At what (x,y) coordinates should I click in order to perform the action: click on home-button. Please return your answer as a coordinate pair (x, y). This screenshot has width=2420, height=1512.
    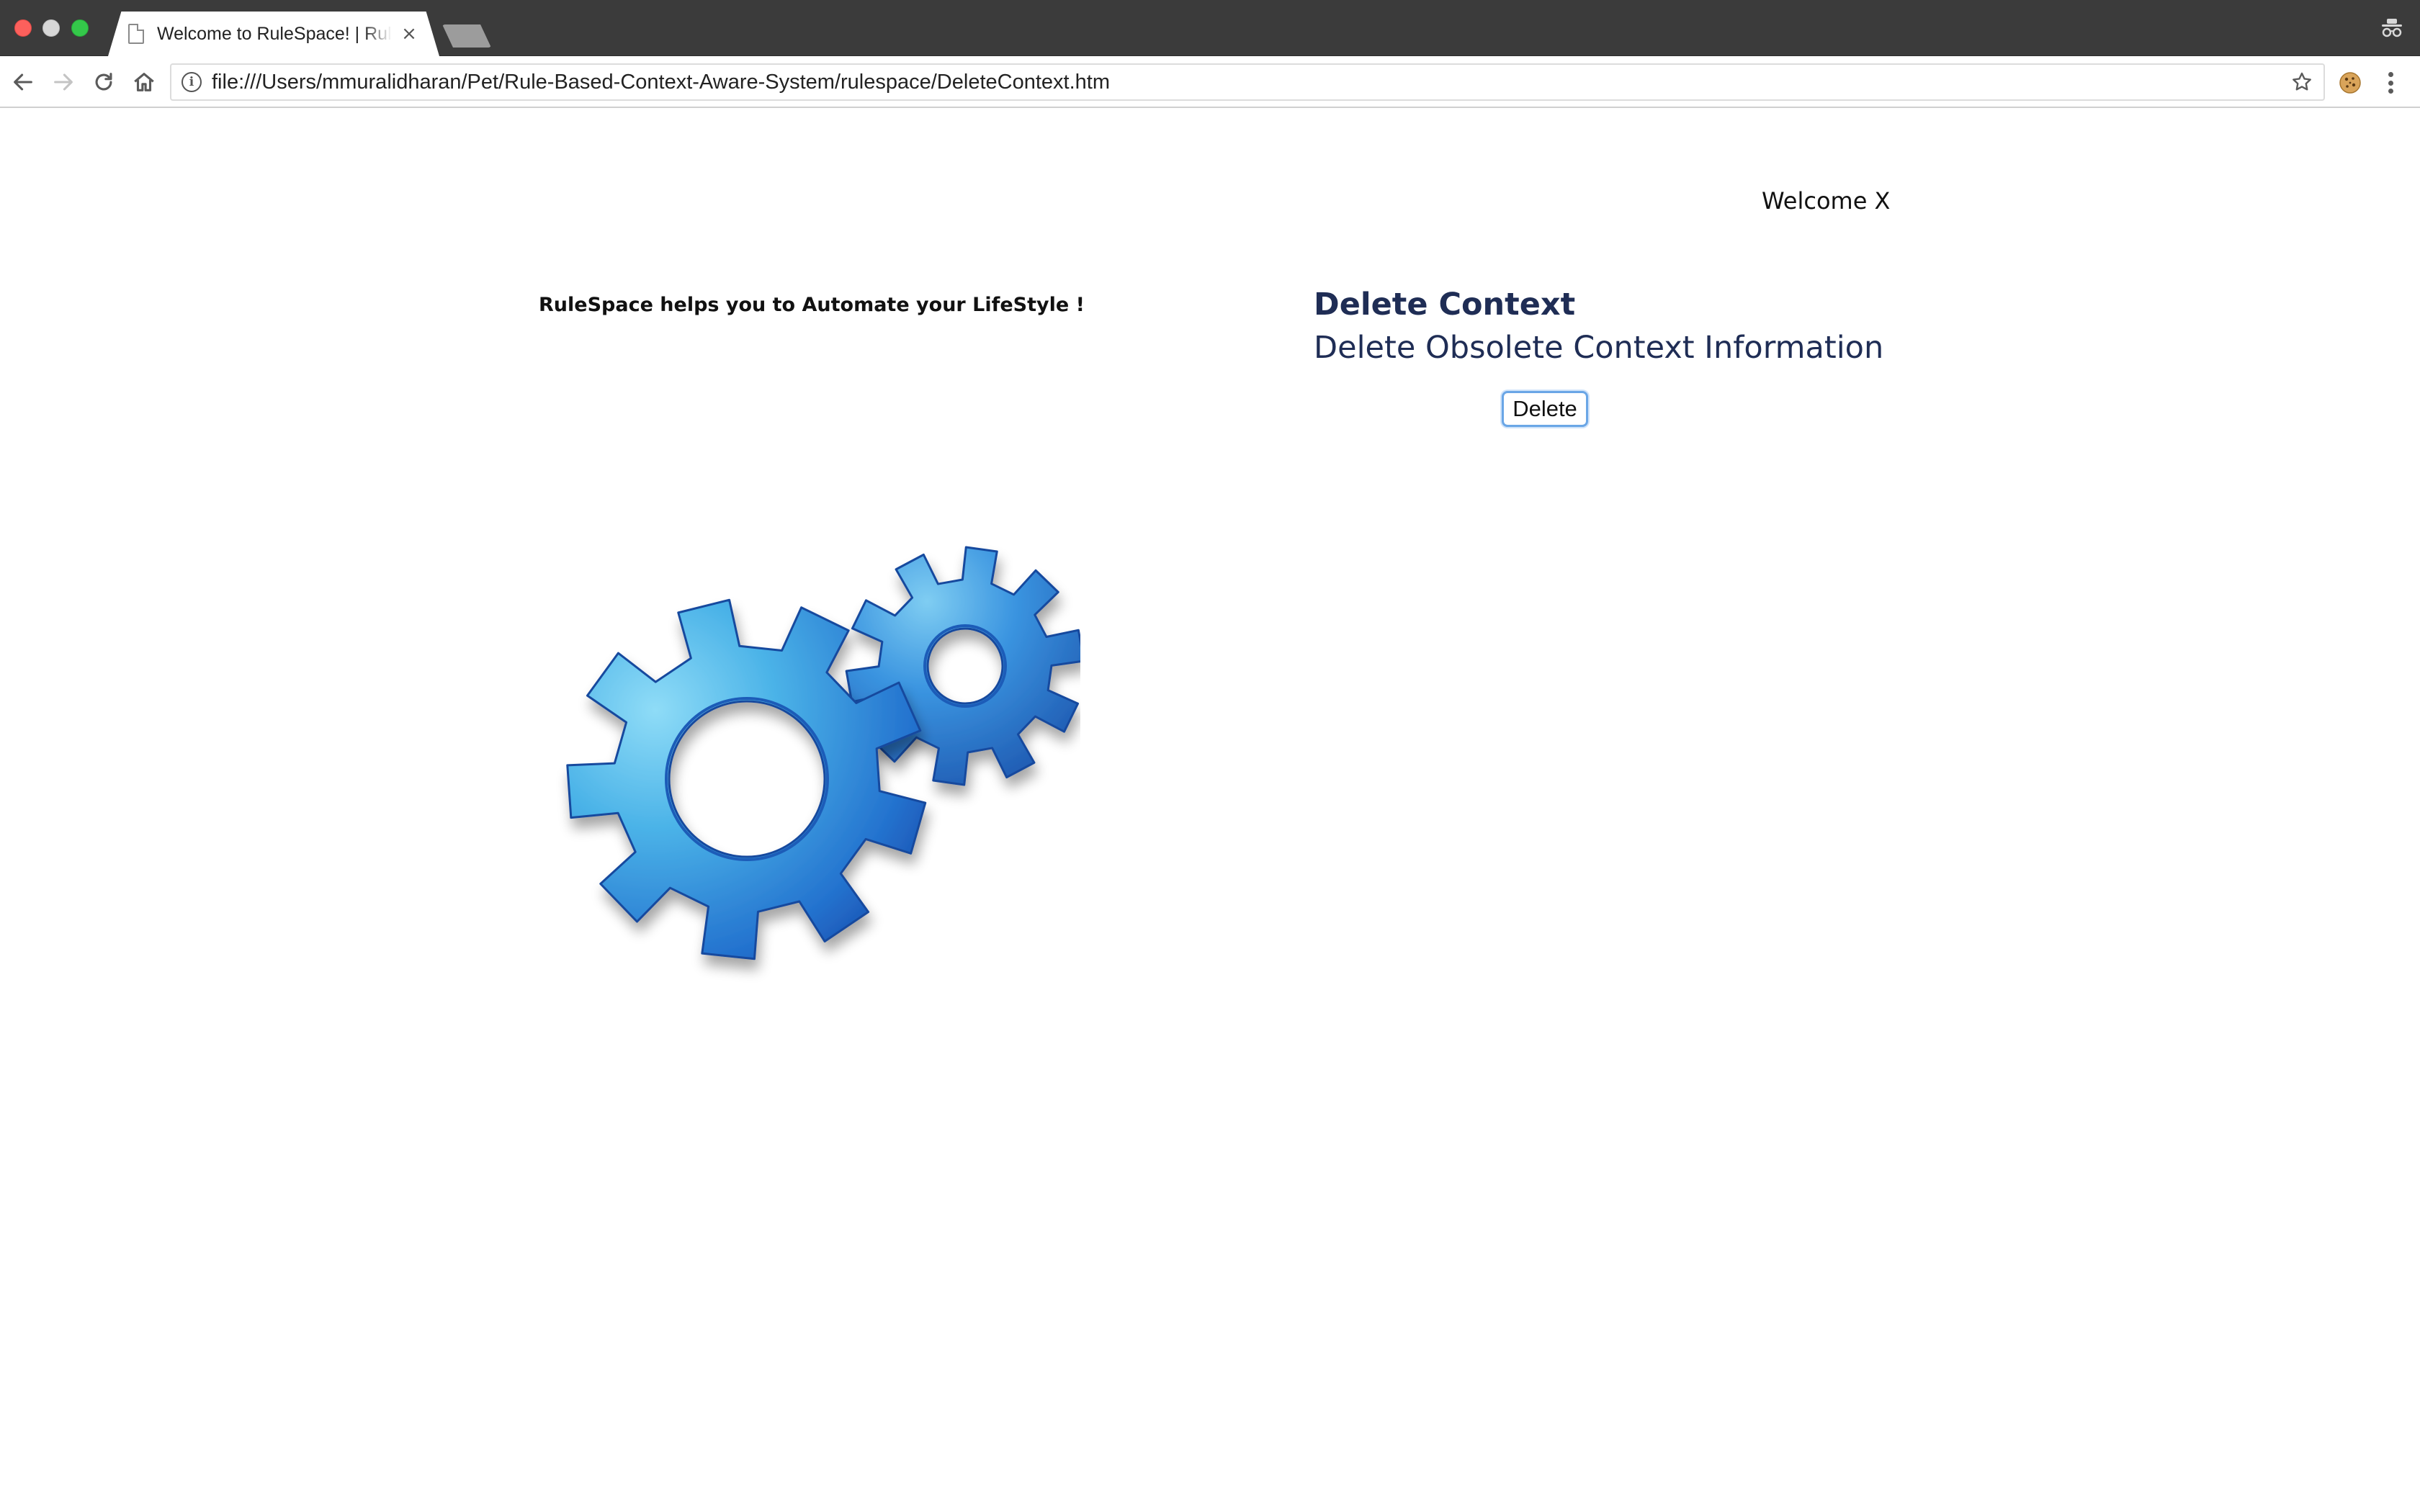
    Looking at the image, I should click on (144, 82).